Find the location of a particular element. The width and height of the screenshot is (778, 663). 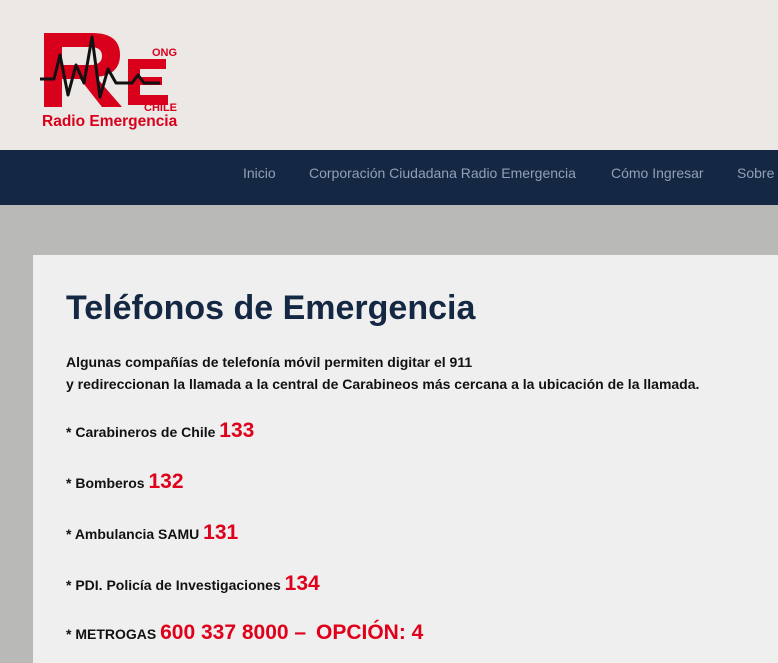

service-label: * Ambulancia SAMU is located at coordinates (133, 534).